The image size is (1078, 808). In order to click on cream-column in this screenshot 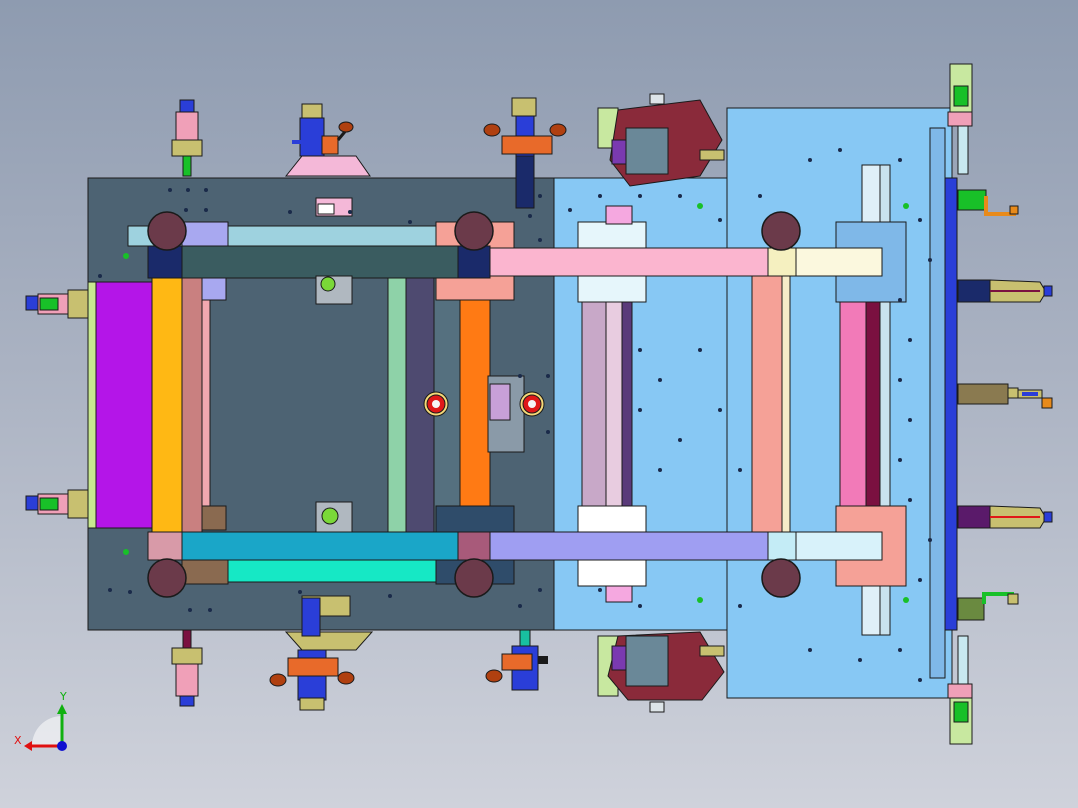, I will do `click(786, 404)`.